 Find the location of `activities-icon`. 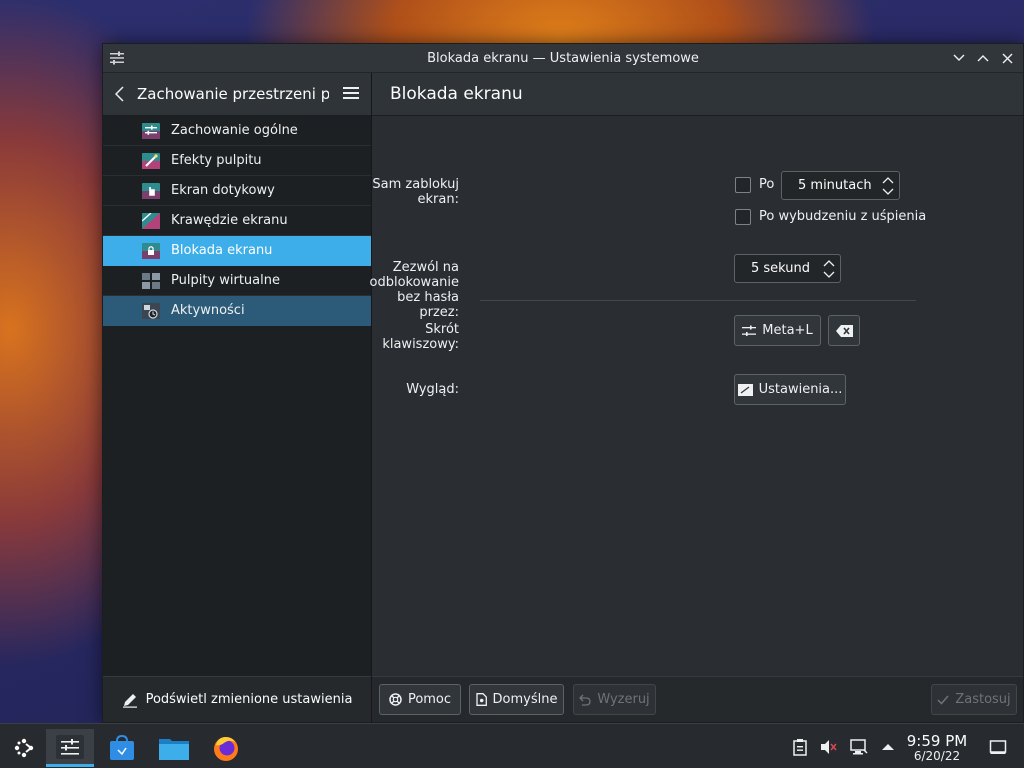

activities-icon is located at coordinates (151, 311).